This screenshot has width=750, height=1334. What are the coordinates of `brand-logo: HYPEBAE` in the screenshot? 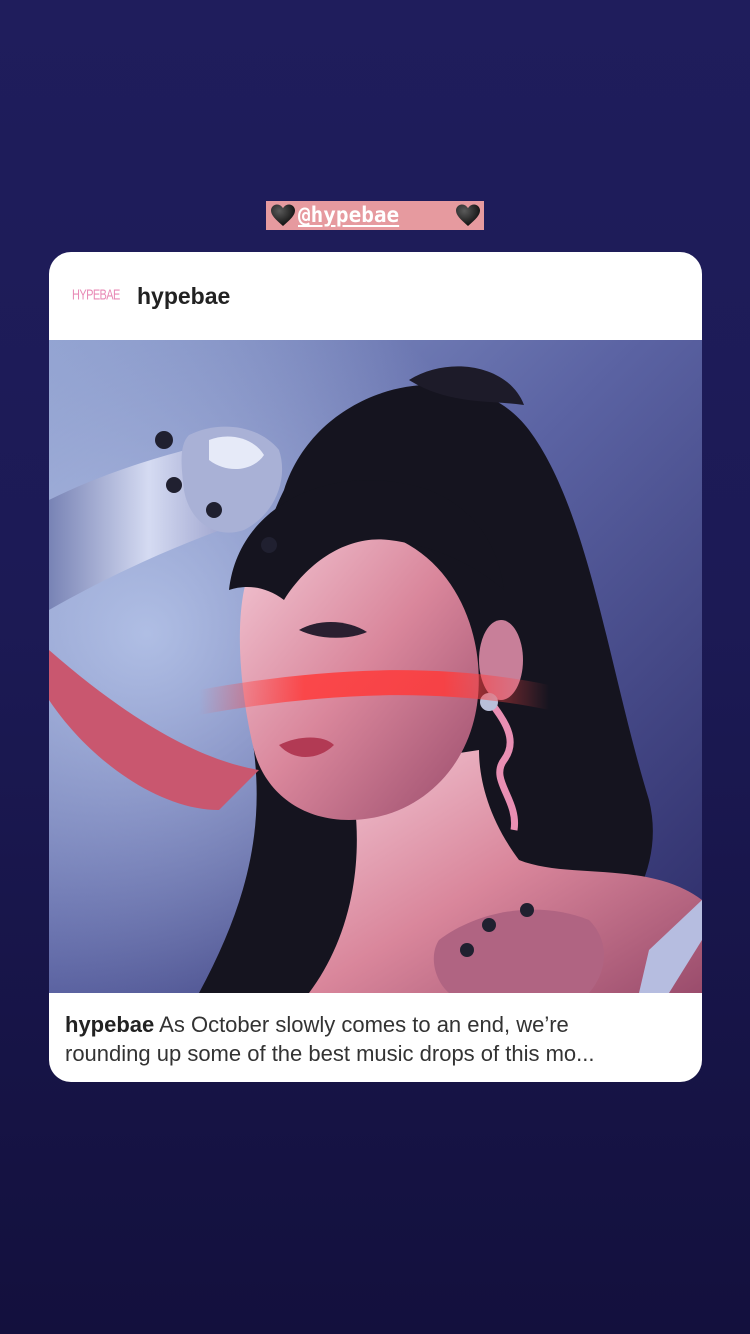 It's located at (96, 296).